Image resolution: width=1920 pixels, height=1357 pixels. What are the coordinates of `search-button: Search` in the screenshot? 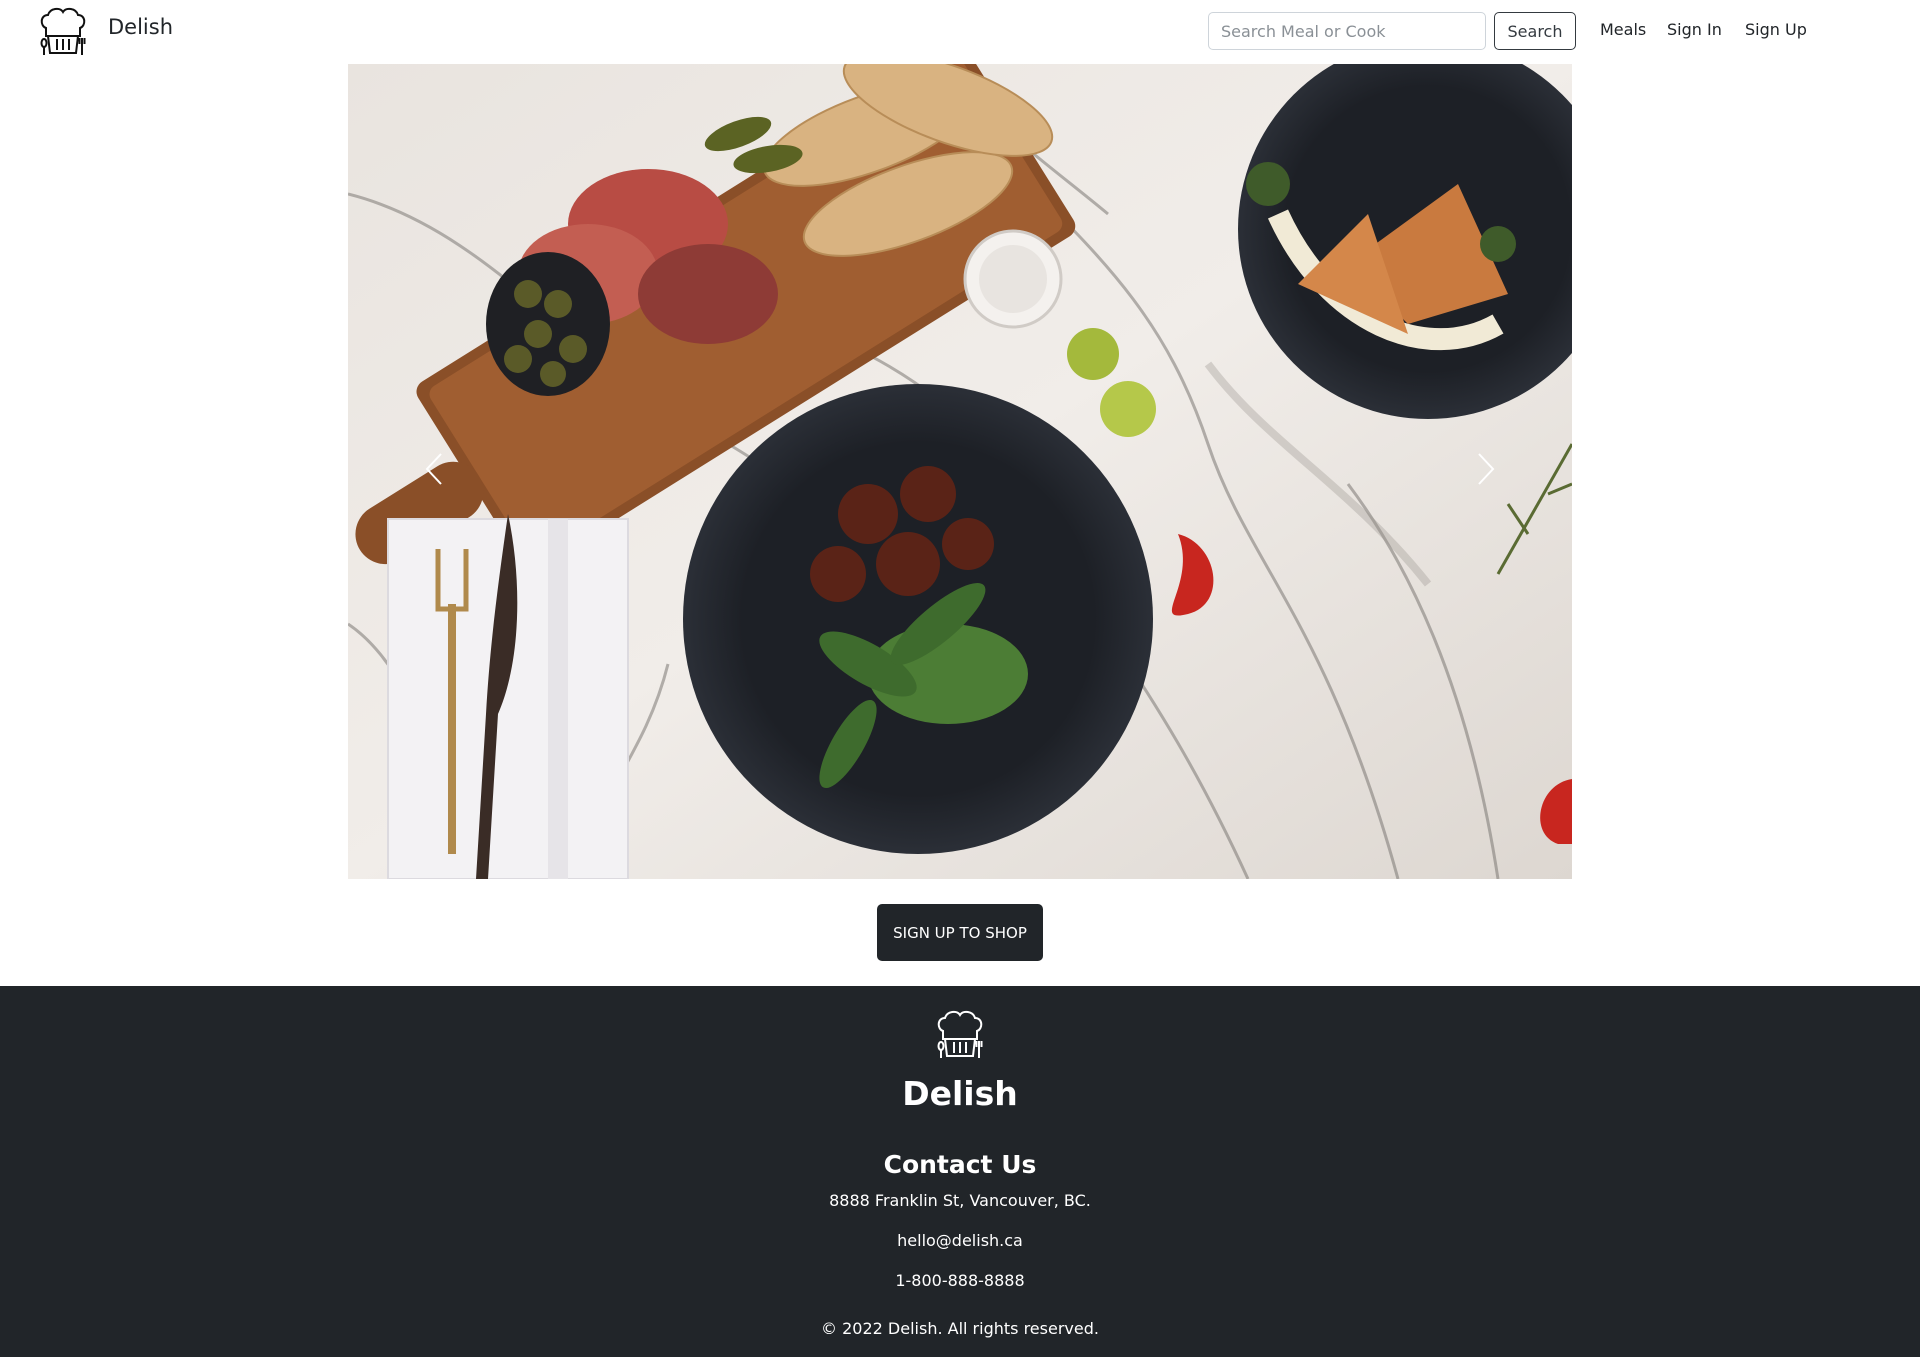 It's located at (1535, 31).